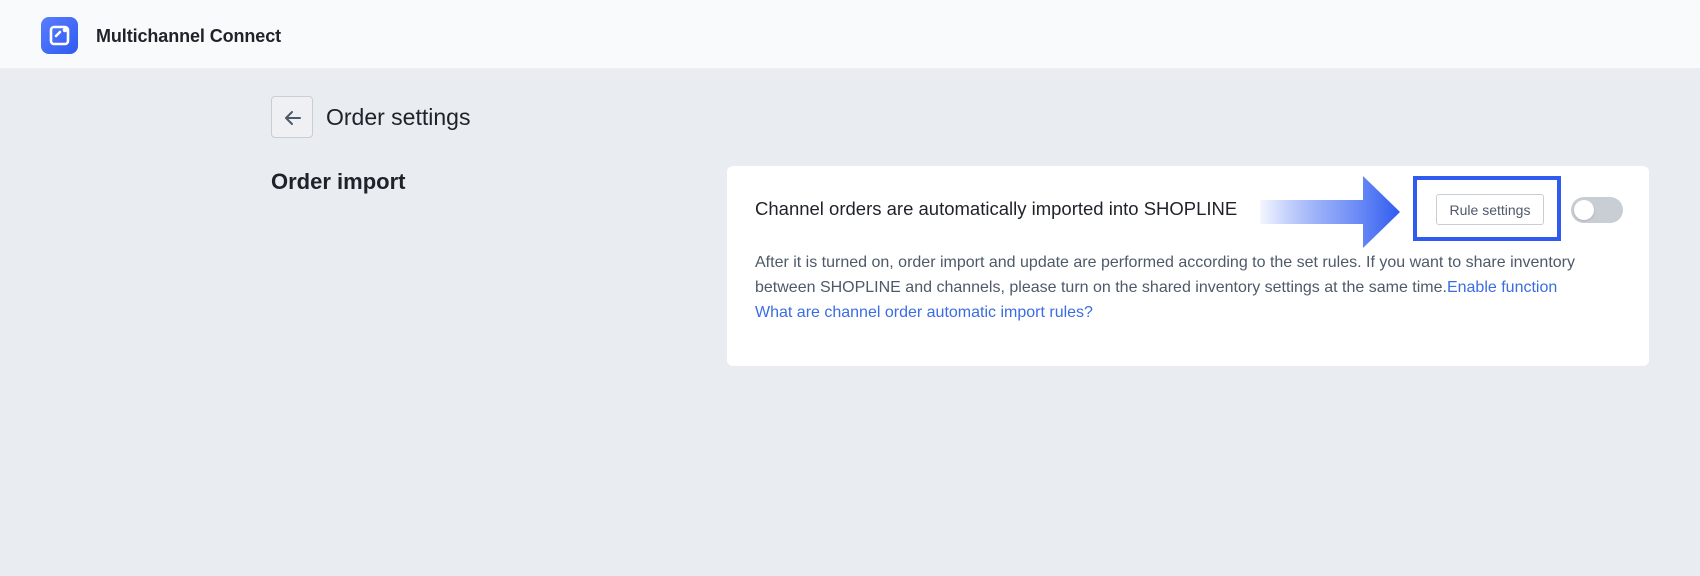 The height and width of the screenshot is (576, 1700). What do you see at coordinates (1330, 212) in the screenshot?
I see `arrow-right-icon` at bounding box center [1330, 212].